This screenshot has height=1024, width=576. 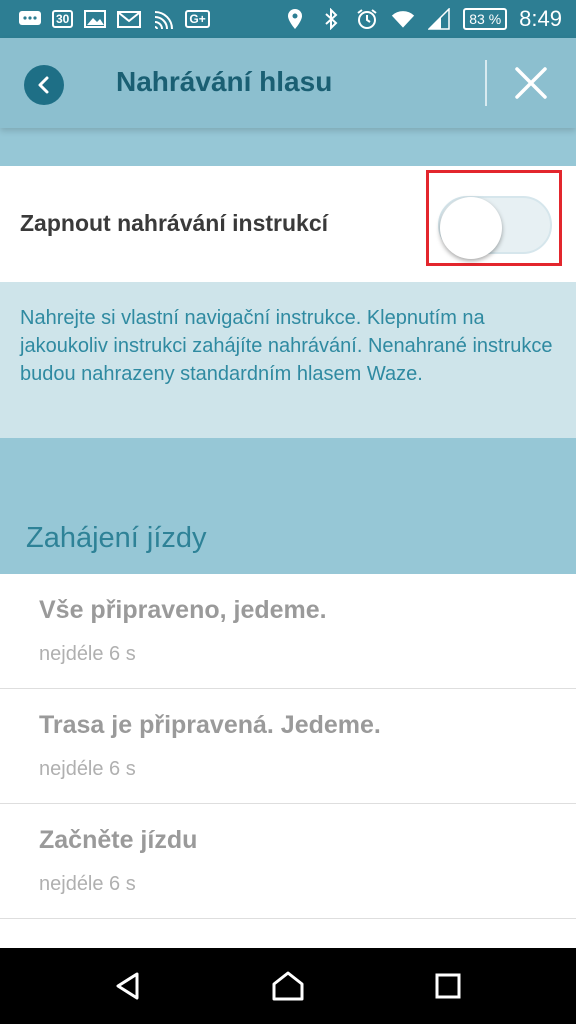 What do you see at coordinates (129, 19) in the screenshot?
I see `gmail-icon` at bounding box center [129, 19].